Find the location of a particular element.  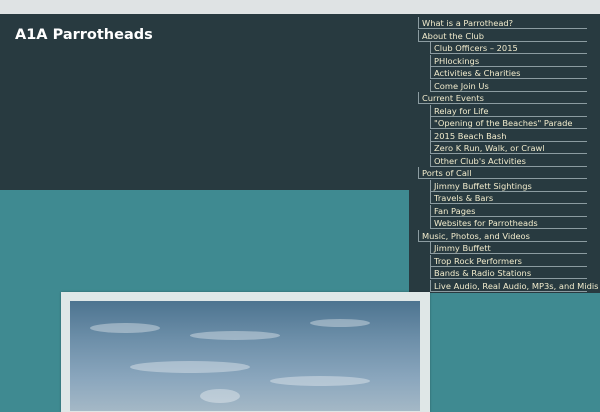

menu-item-ports-of-call: Ports of Call is located at coordinates (502, 173).